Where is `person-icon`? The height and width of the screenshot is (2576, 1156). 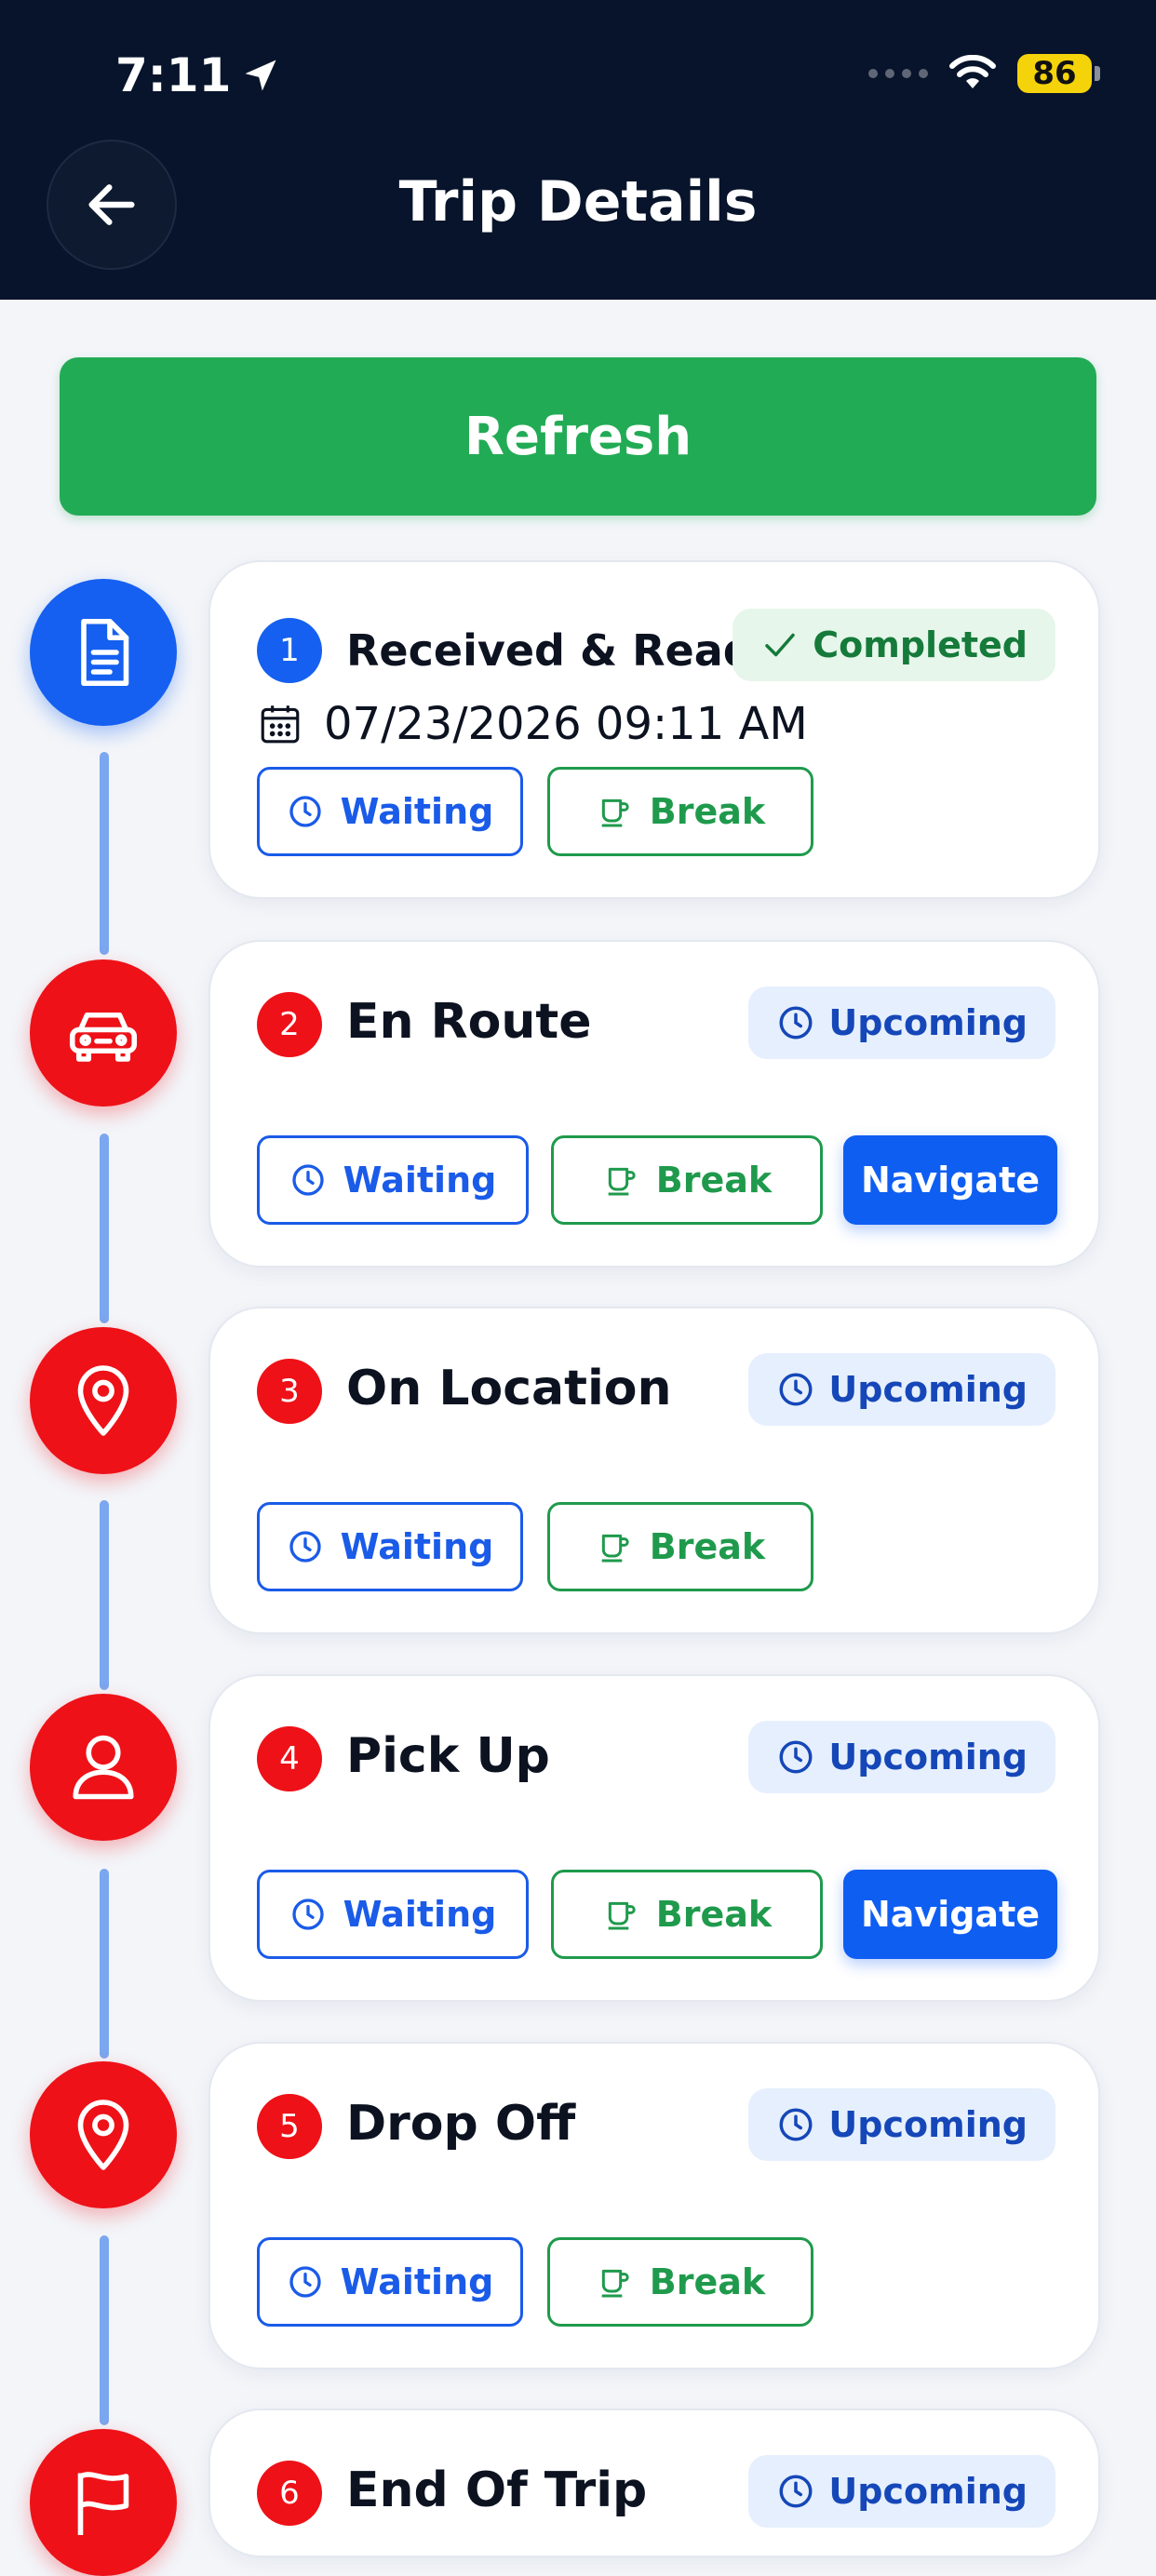 person-icon is located at coordinates (103, 1767).